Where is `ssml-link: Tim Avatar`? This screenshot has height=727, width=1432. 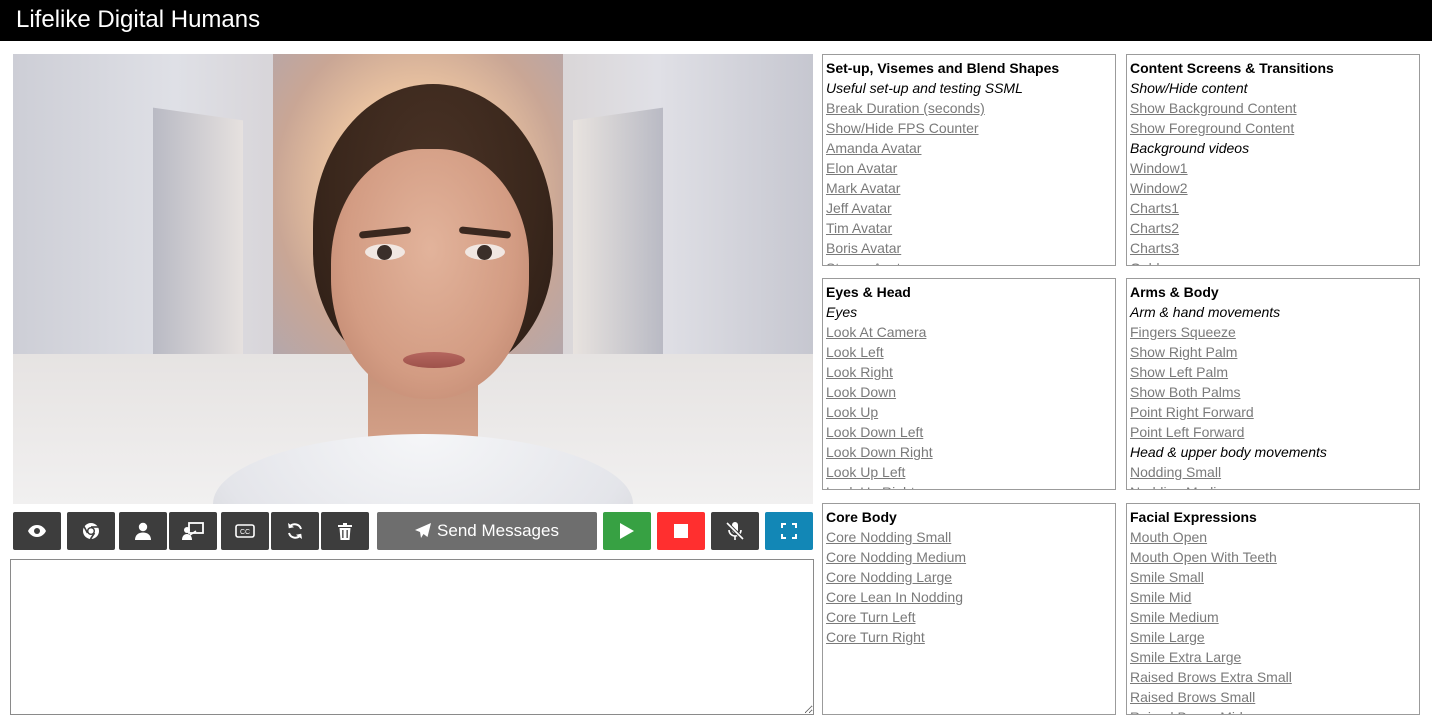 ssml-link: Tim Avatar is located at coordinates (969, 228).